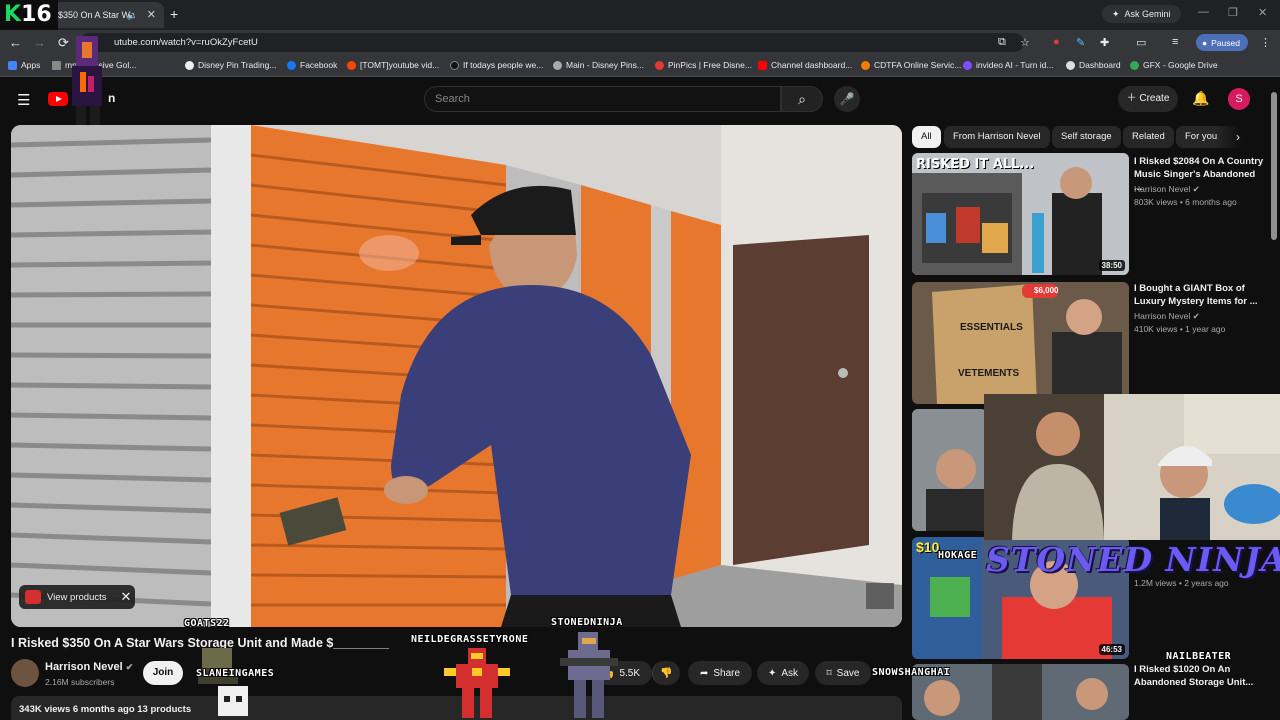 Image resolution: width=1280 pixels, height=720 pixels. I want to click on ask-gemini-label: Ask Gemini, so click(1147, 14).